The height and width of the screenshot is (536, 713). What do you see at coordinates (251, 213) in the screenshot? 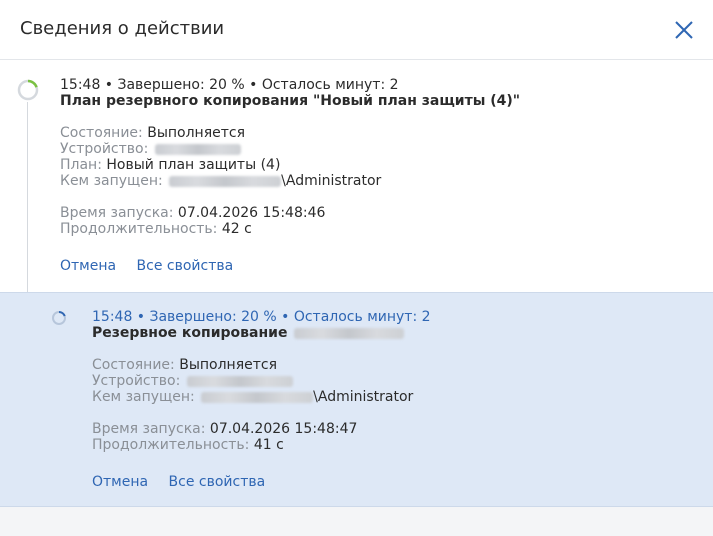
I see `start-time-value: 07.04.2026 15:48:46` at bounding box center [251, 213].